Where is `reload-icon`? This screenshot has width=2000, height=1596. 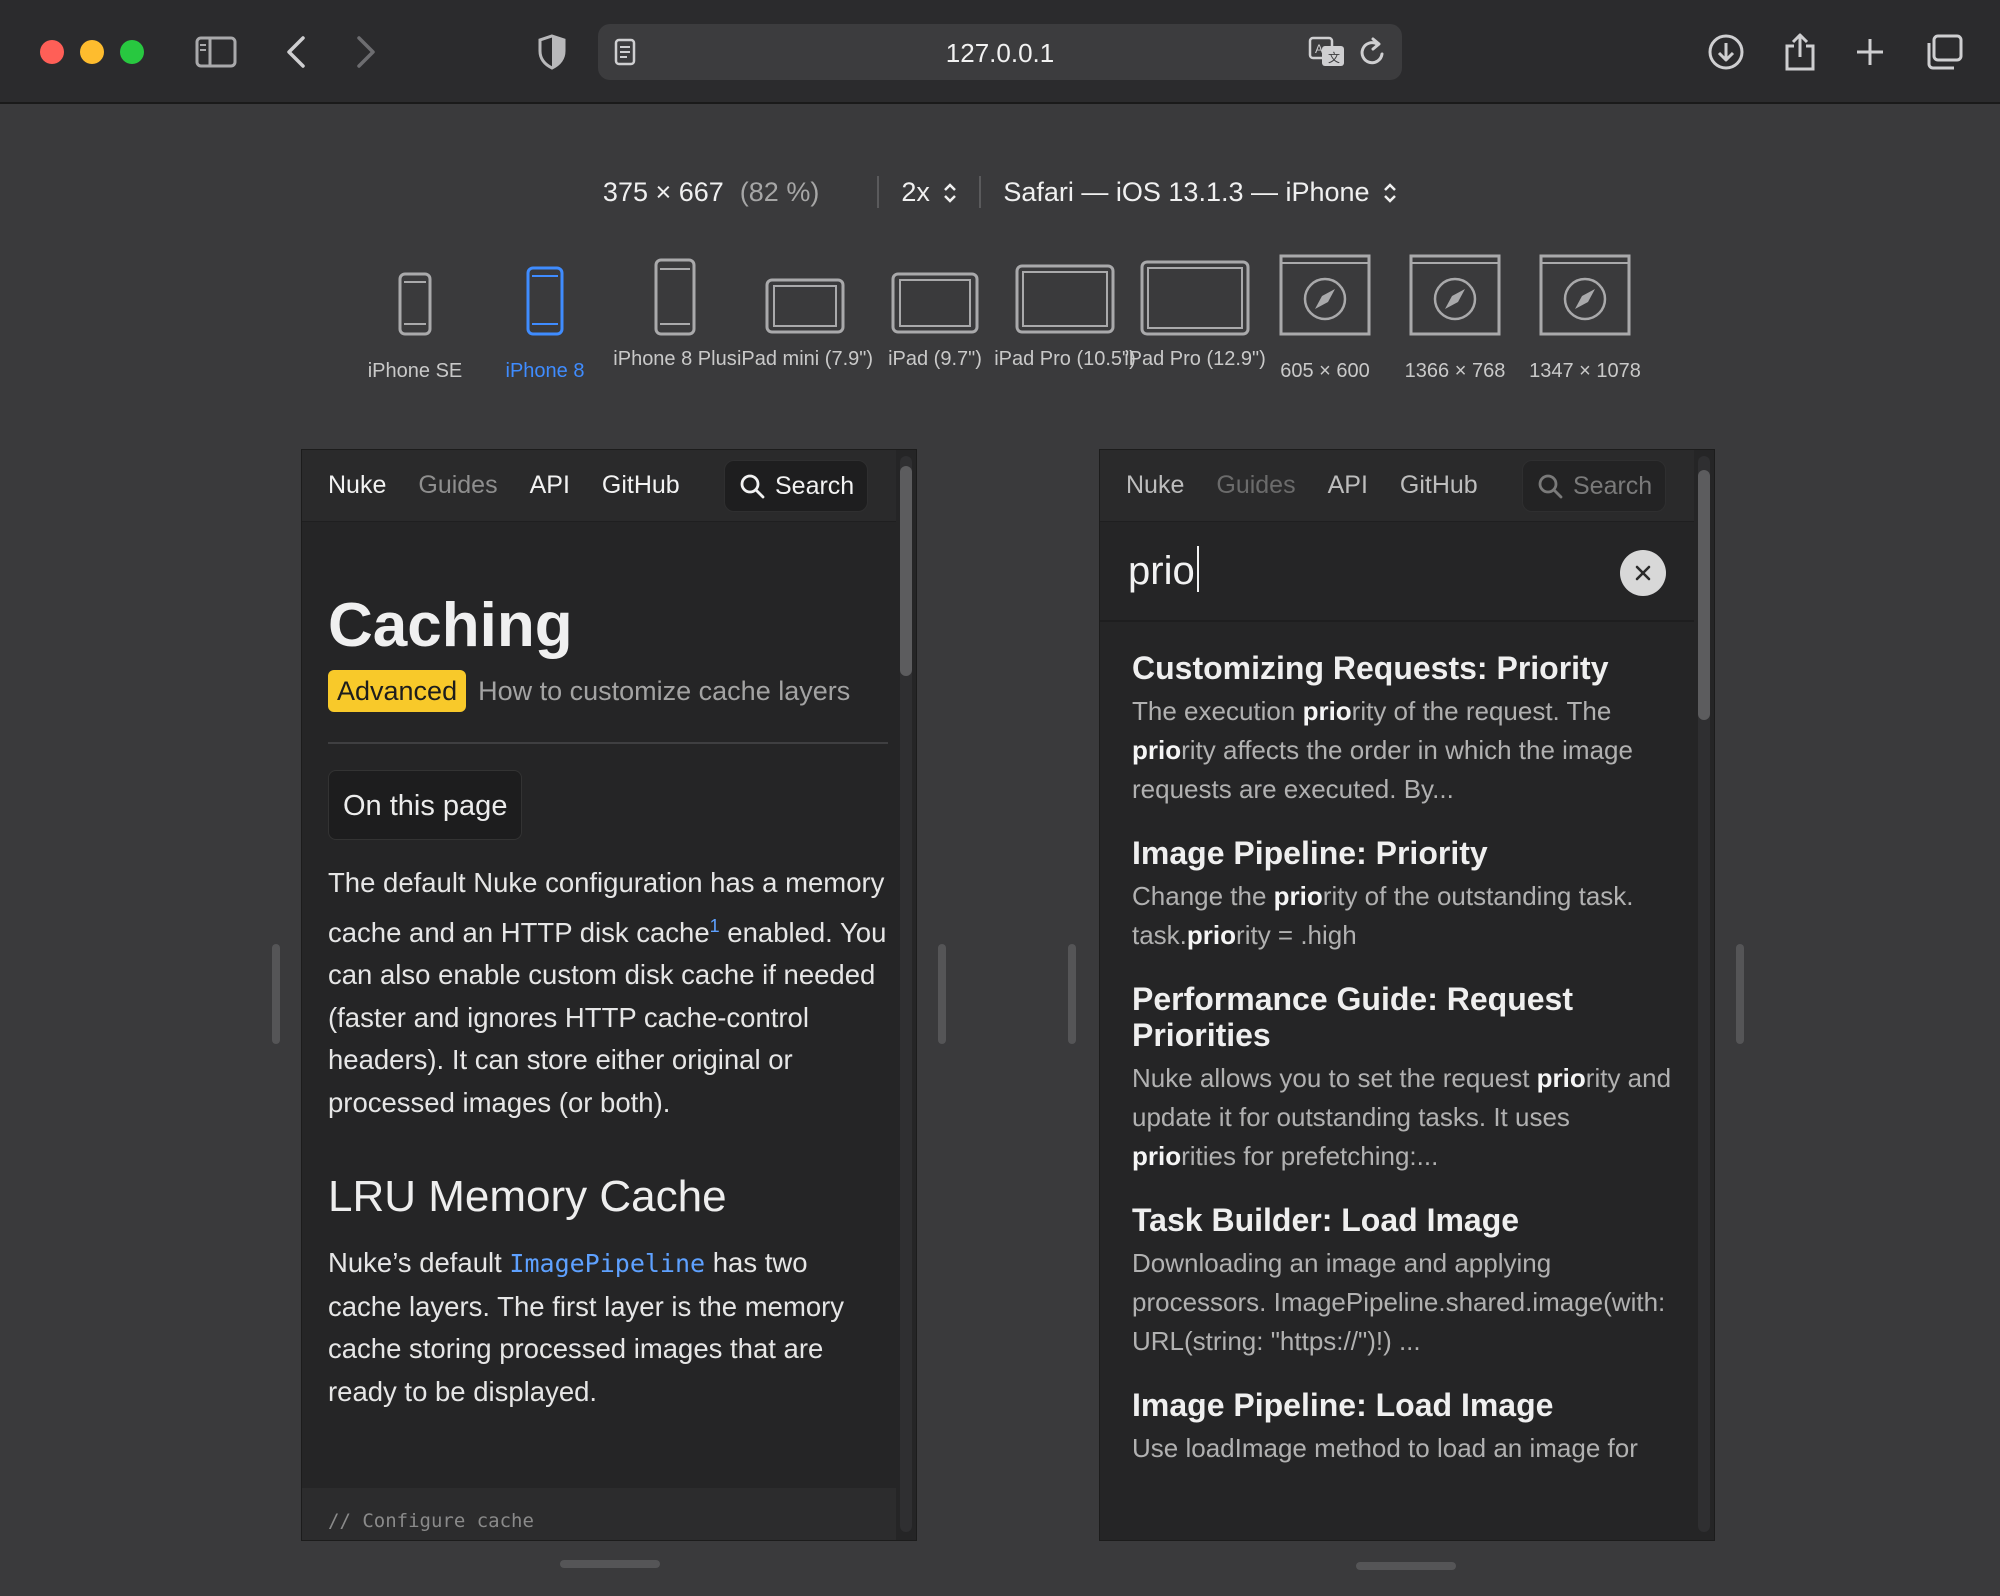 reload-icon is located at coordinates (1373, 54).